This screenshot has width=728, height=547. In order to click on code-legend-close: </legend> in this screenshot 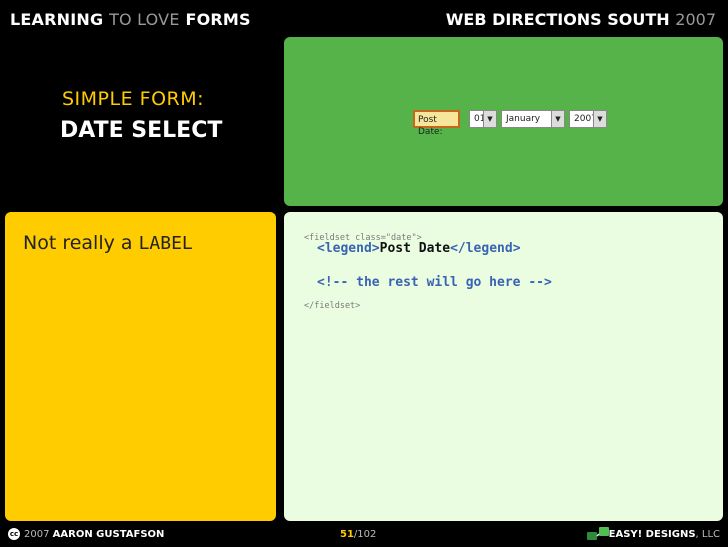, I will do `click(485, 248)`.